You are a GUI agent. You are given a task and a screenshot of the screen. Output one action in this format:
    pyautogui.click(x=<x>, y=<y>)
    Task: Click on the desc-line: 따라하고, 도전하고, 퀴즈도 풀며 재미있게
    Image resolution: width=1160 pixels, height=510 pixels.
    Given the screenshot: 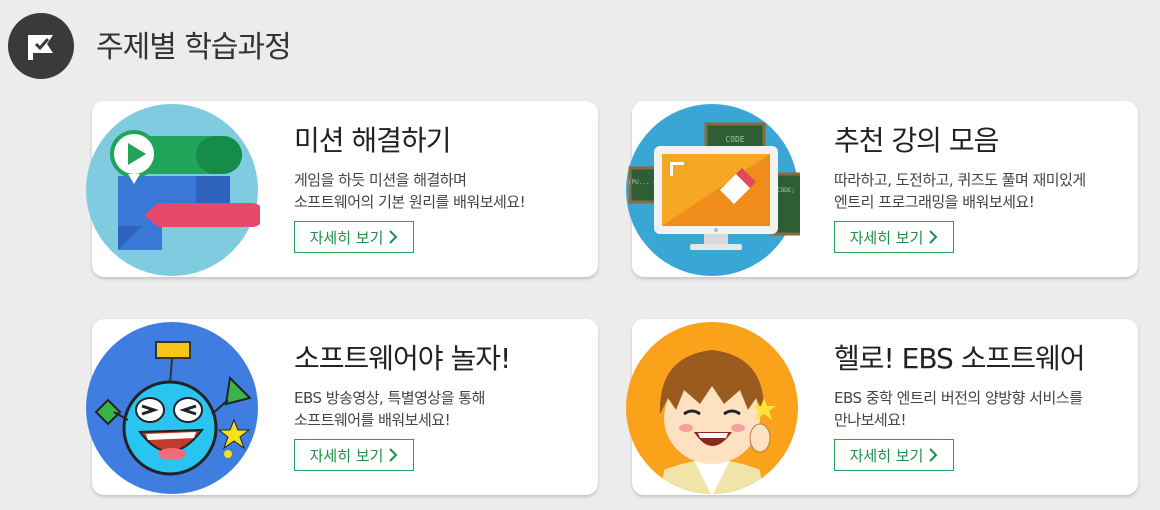 What is the action you would take?
    pyautogui.click(x=960, y=180)
    